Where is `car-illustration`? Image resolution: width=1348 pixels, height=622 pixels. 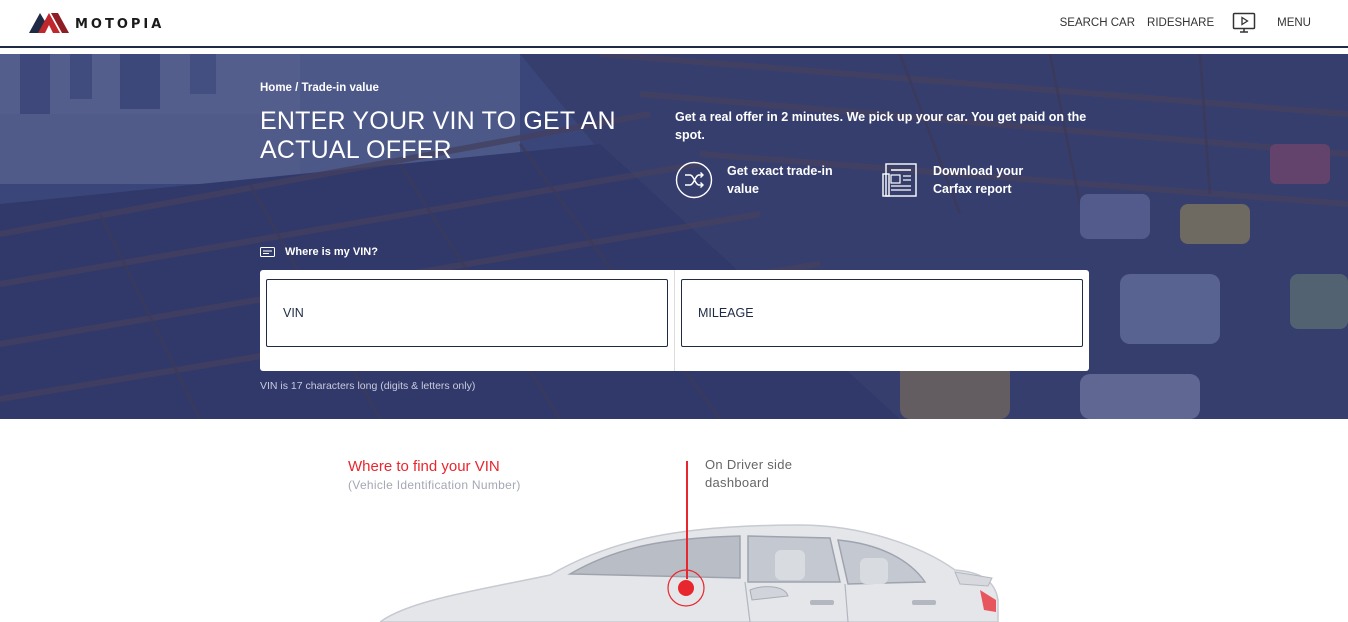 car-illustration is located at coordinates (689, 573).